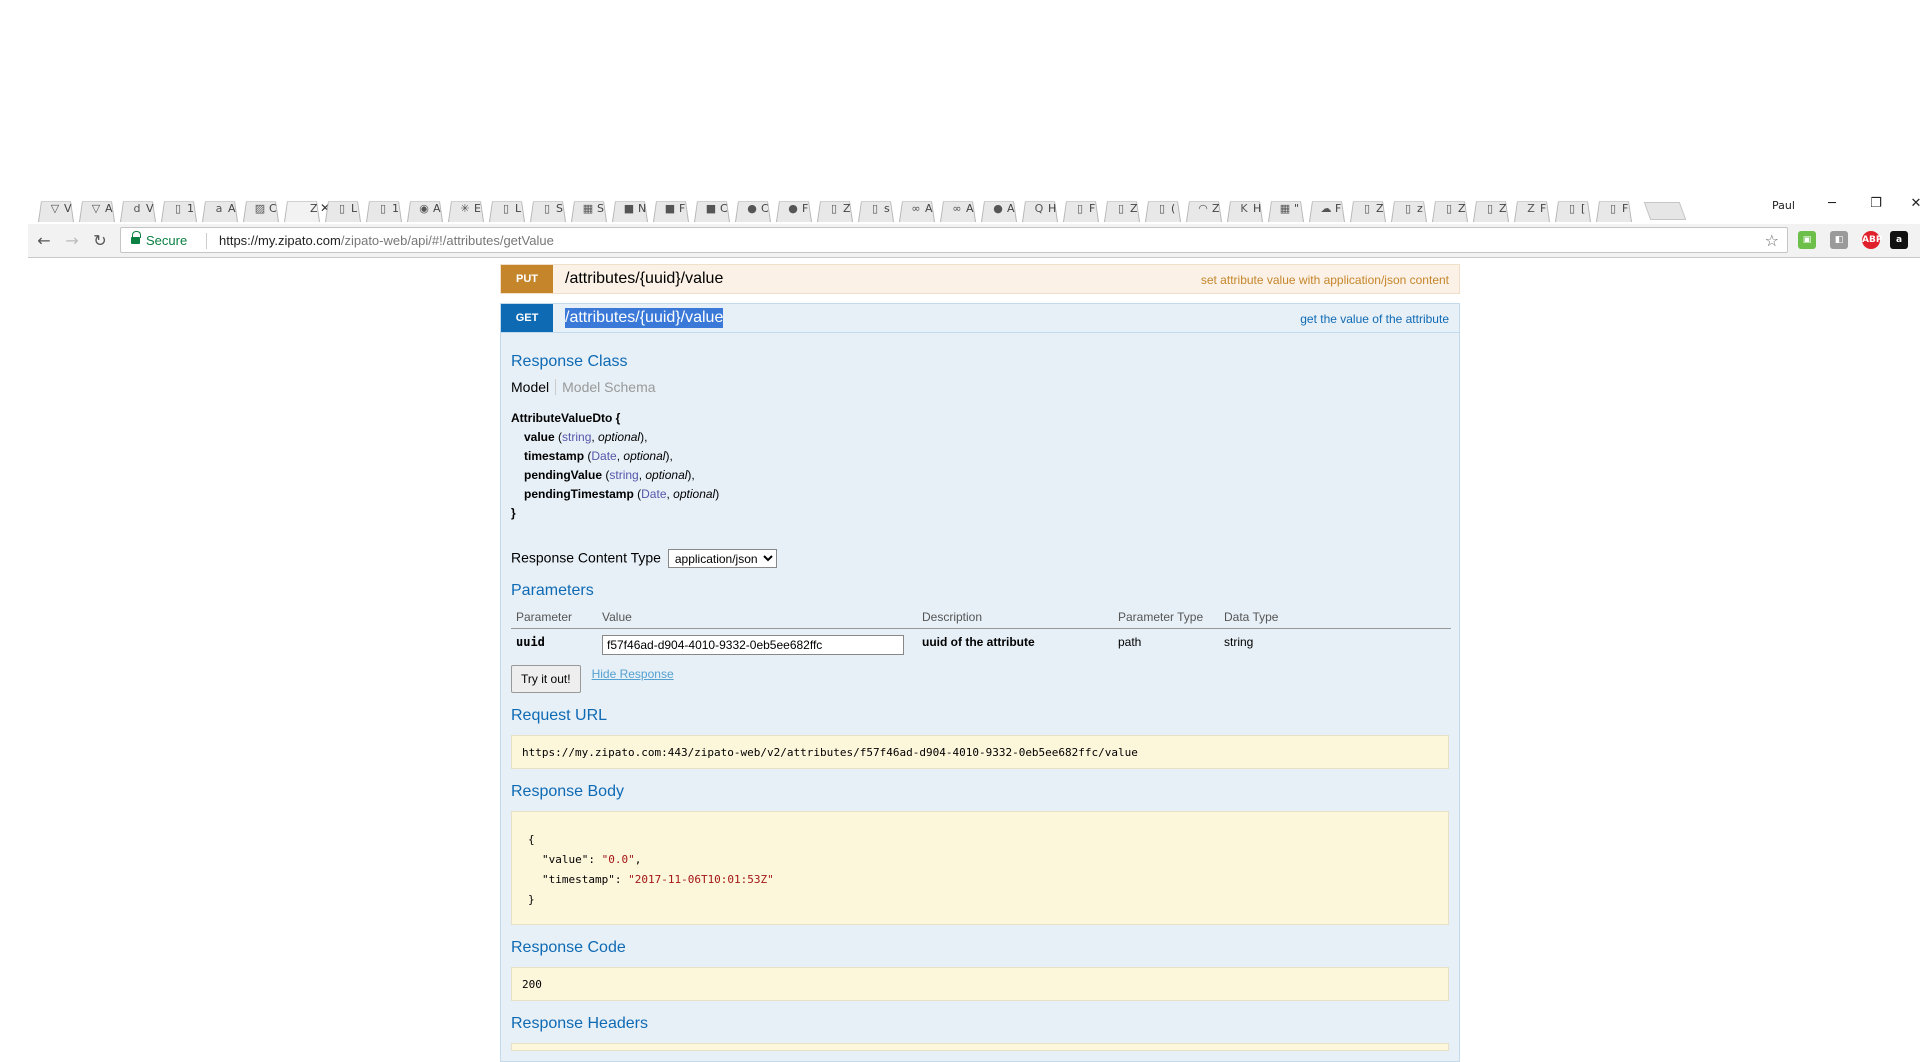 This screenshot has height=1062, width=1920. I want to click on property-type: Date, so click(604, 456).